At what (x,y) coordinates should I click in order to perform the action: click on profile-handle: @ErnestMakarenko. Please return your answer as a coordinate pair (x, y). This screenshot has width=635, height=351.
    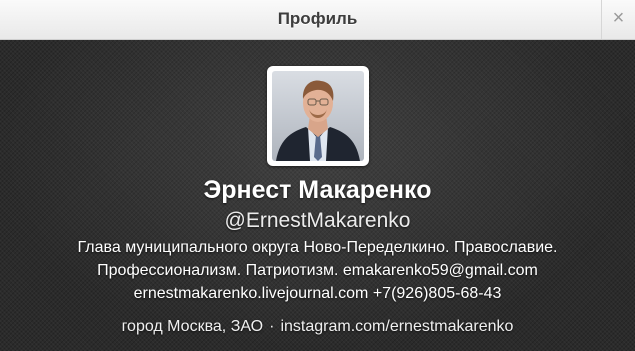
    Looking at the image, I should click on (317, 221).